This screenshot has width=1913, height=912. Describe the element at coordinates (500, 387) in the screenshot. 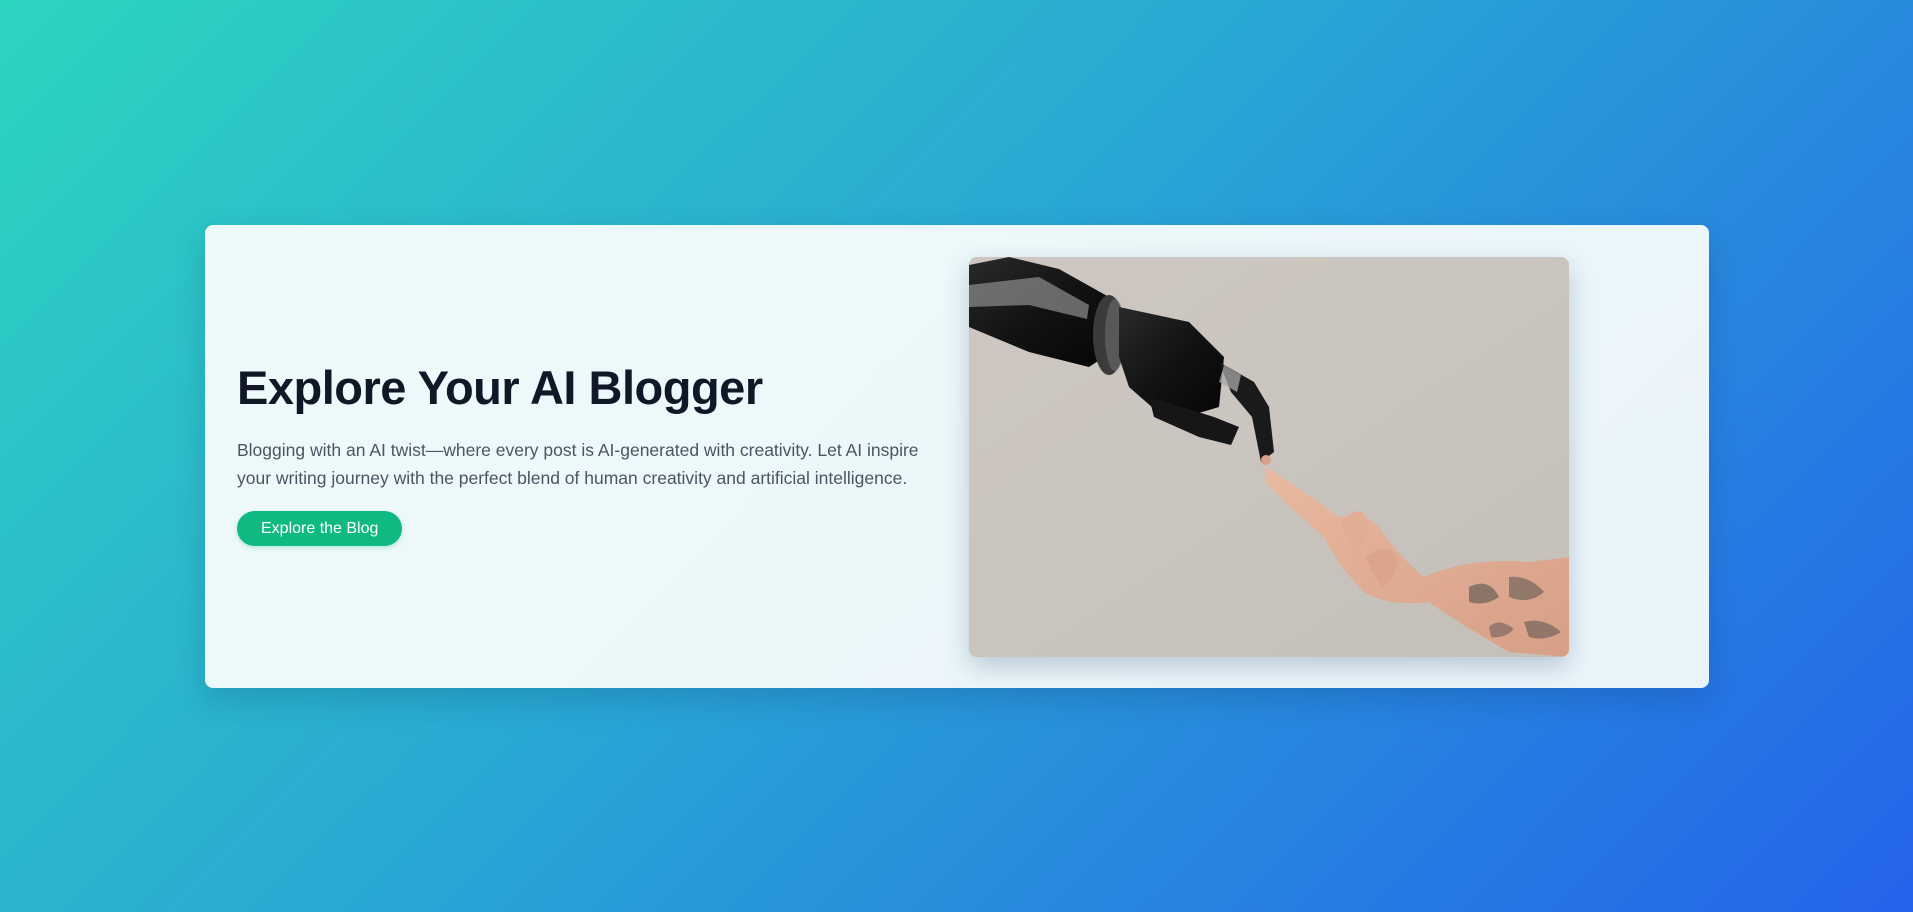

I see `hero-title: Explore Your AI Blogger` at that location.